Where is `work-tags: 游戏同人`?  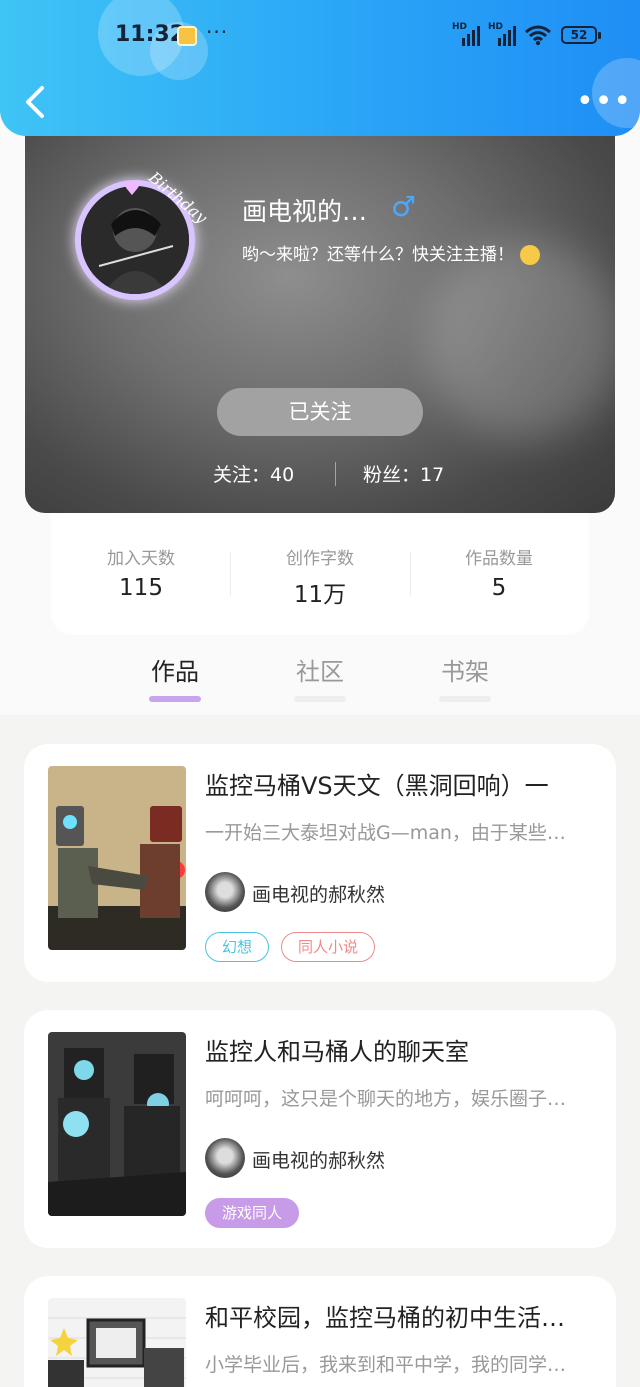
work-tags: 游戏同人 is located at coordinates (252, 1213).